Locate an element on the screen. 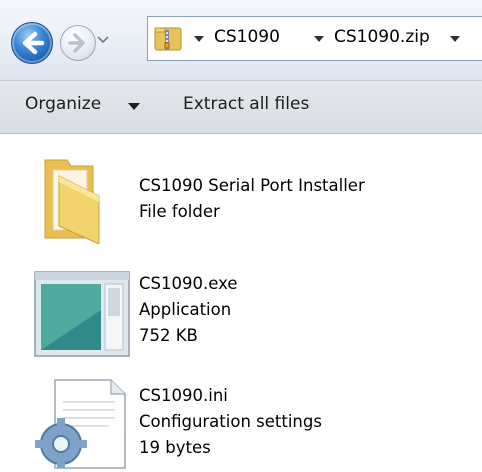  command-toolbar: Organize Extract all files is located at coordinates (241, 107).